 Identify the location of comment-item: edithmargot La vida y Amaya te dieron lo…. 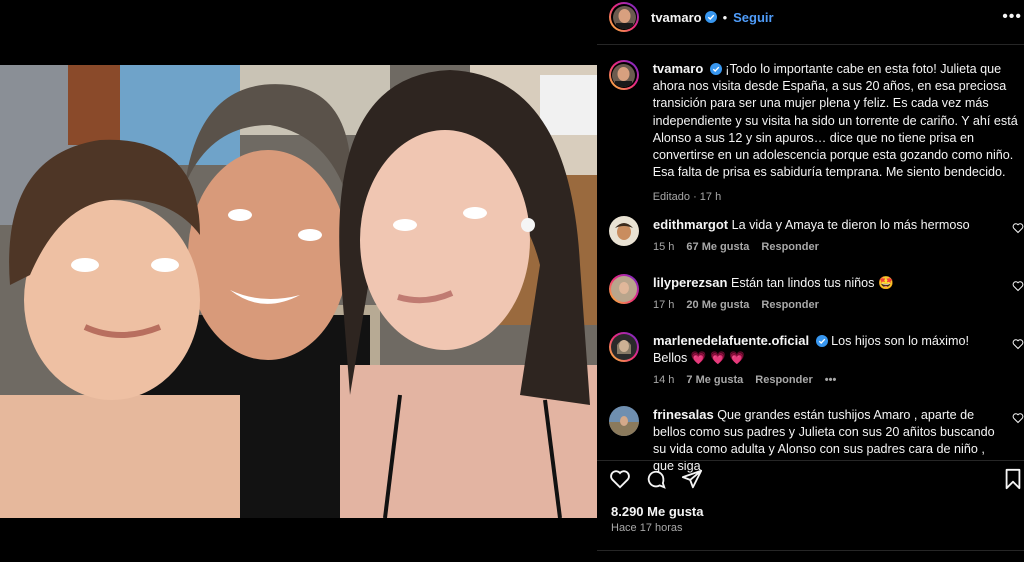
(816, 234).